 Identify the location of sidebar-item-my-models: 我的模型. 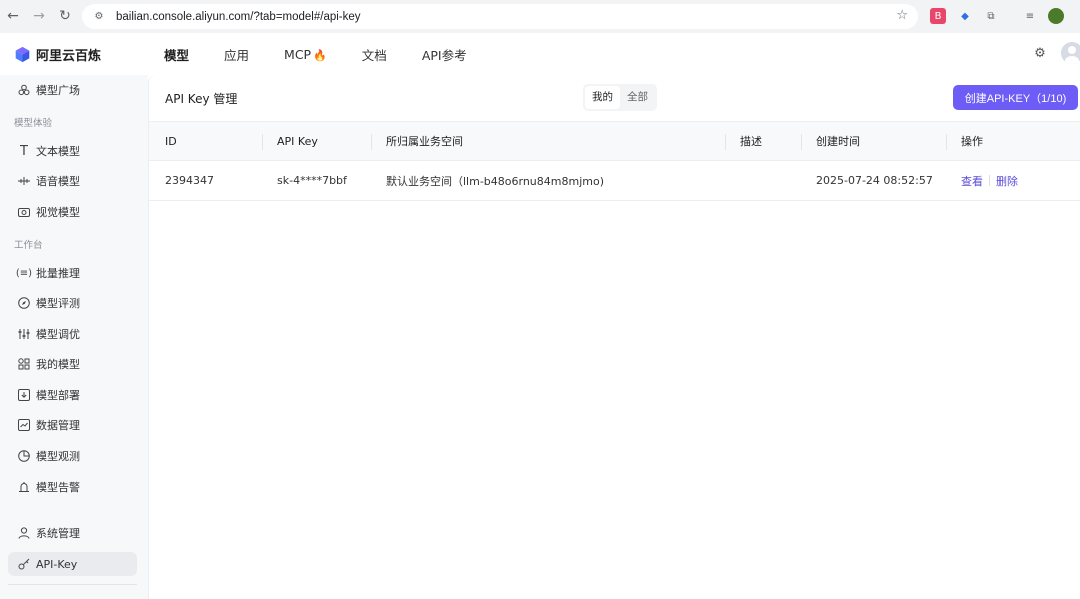
(72, 364).